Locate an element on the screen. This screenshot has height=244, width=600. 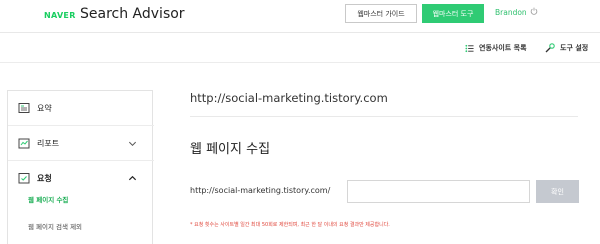
sidebar-item-label: 요청 is located at coordinates (44, 178).